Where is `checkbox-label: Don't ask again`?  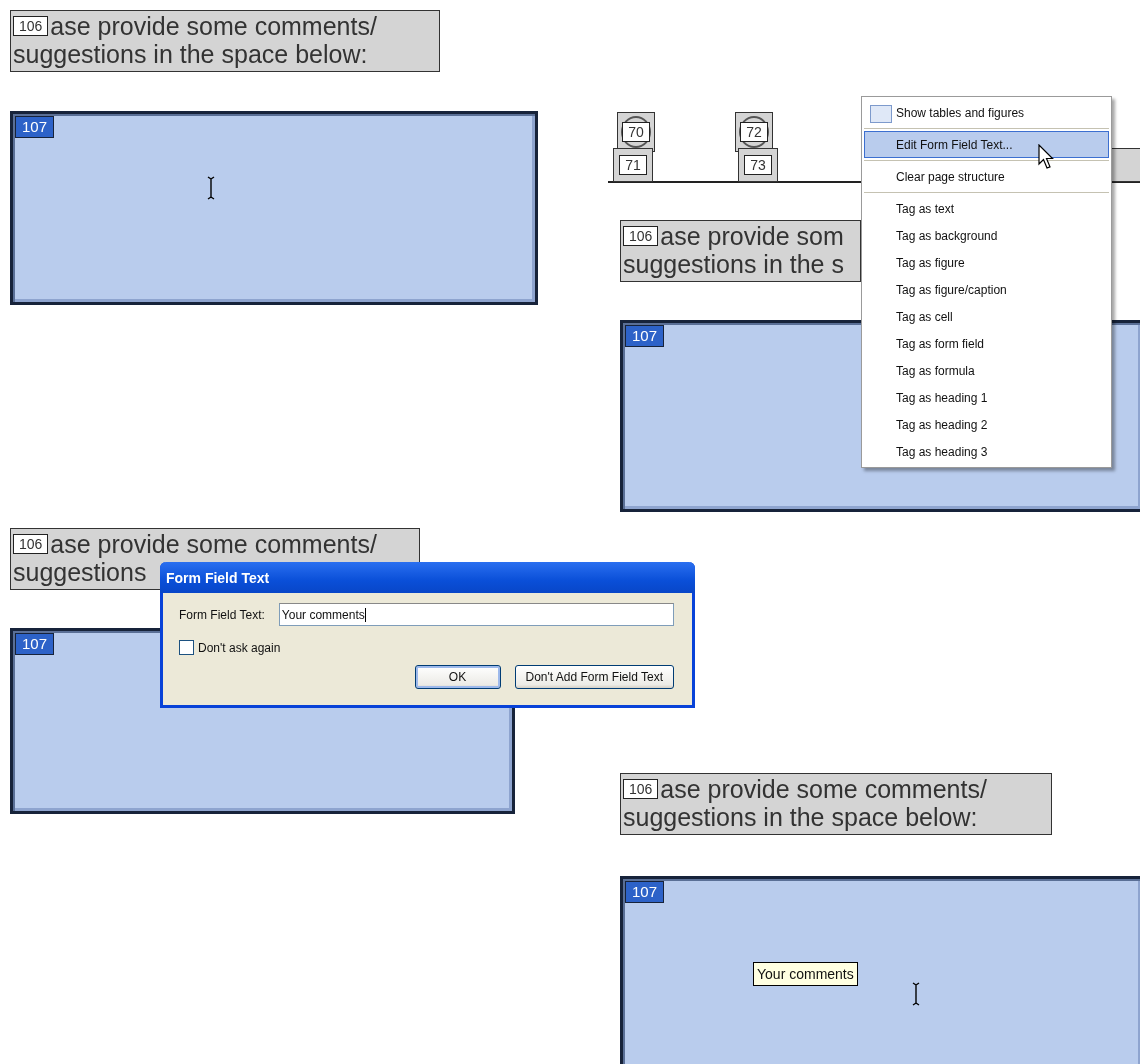
checkbox-label: Don't ask again is located at coordinates (239, 647).